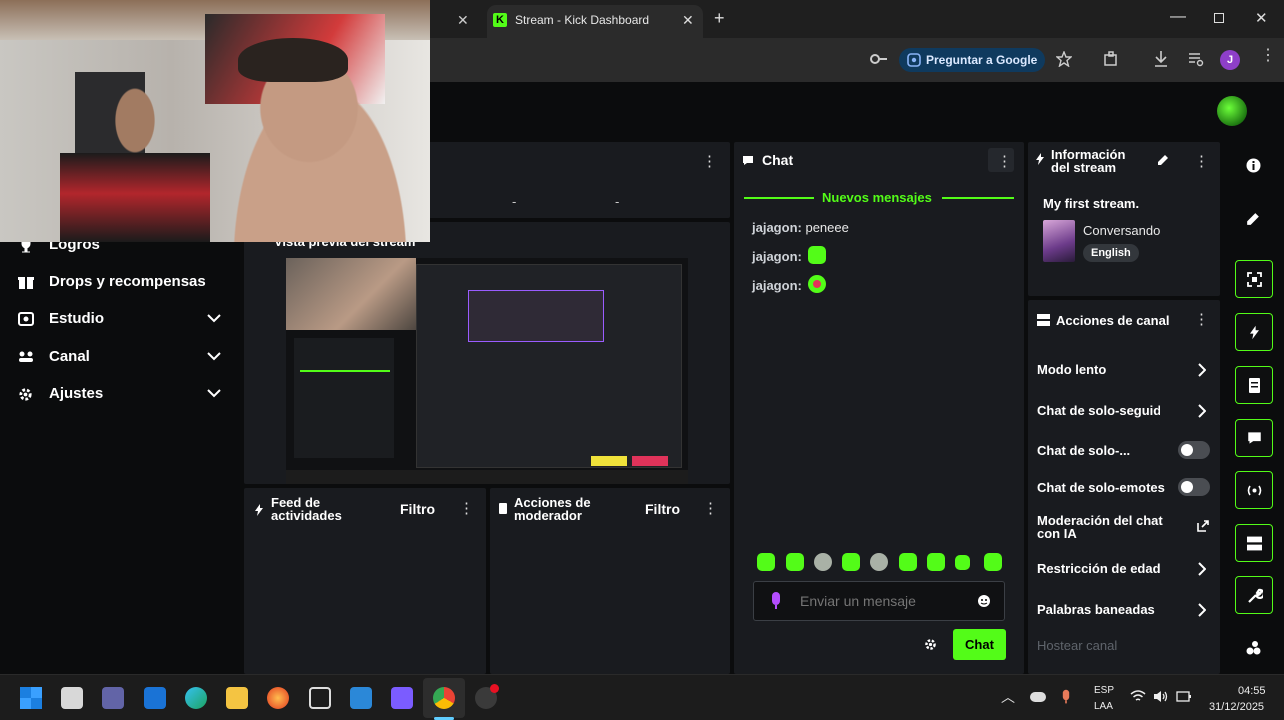 This screenshot has width=1284, height=720. Describe the element at coordinates (344, 398) in the screenshot. I see `preview-chat-area` at that location.